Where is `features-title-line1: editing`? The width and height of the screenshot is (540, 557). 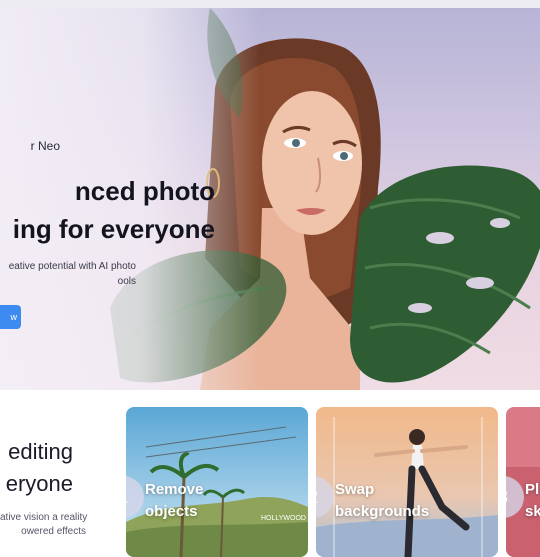
features-title-line1: editing is located at coordinates (40, 451).